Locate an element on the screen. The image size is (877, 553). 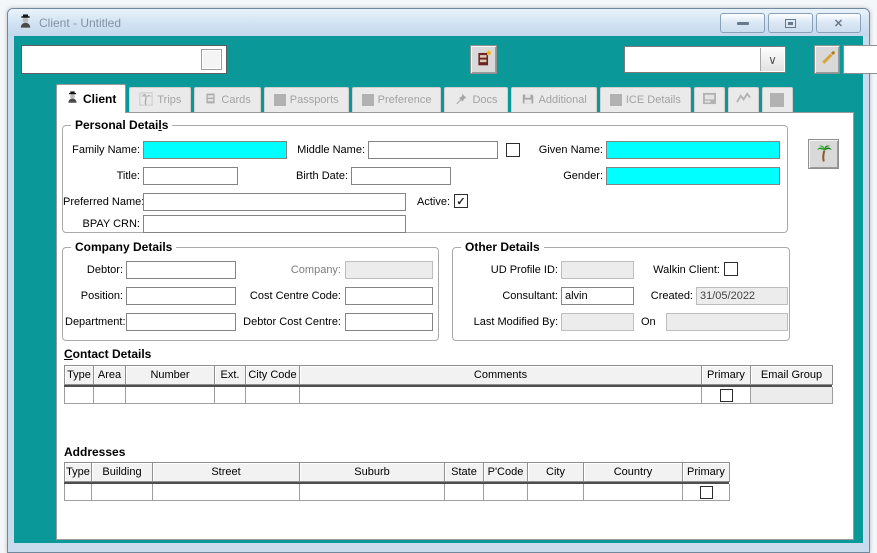
address-col-street: Street is located at coordinates (226, 472).